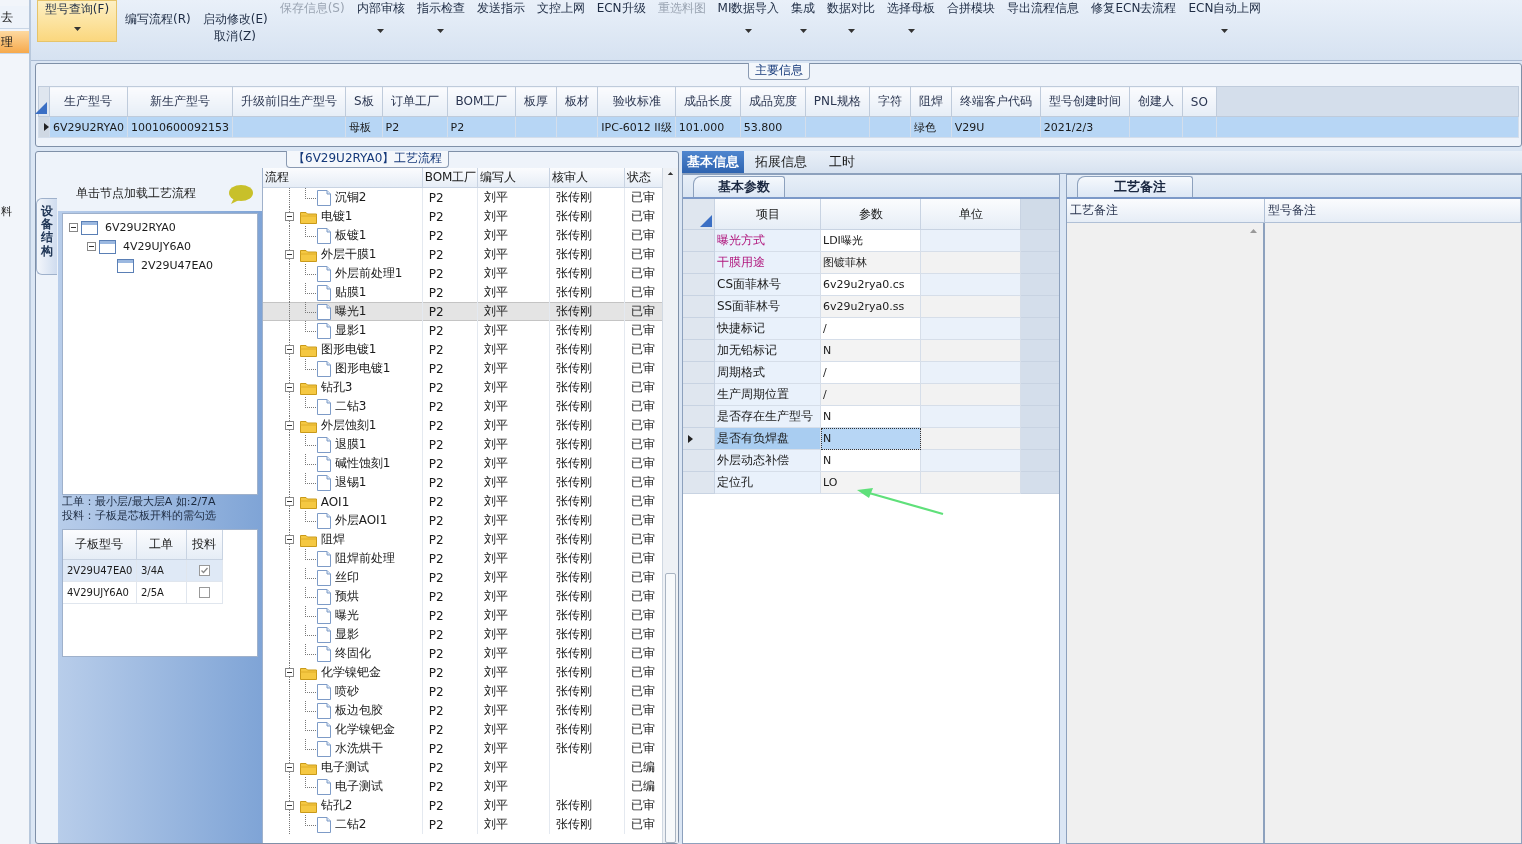 The width and height of the screenshot is (1522, 844). What do you see at coordinates (462, 805) in the screenshot?
I see `grid-row: 钻孔2 P2 刘平 张传刚 已审` at bounding box center [462, 805].